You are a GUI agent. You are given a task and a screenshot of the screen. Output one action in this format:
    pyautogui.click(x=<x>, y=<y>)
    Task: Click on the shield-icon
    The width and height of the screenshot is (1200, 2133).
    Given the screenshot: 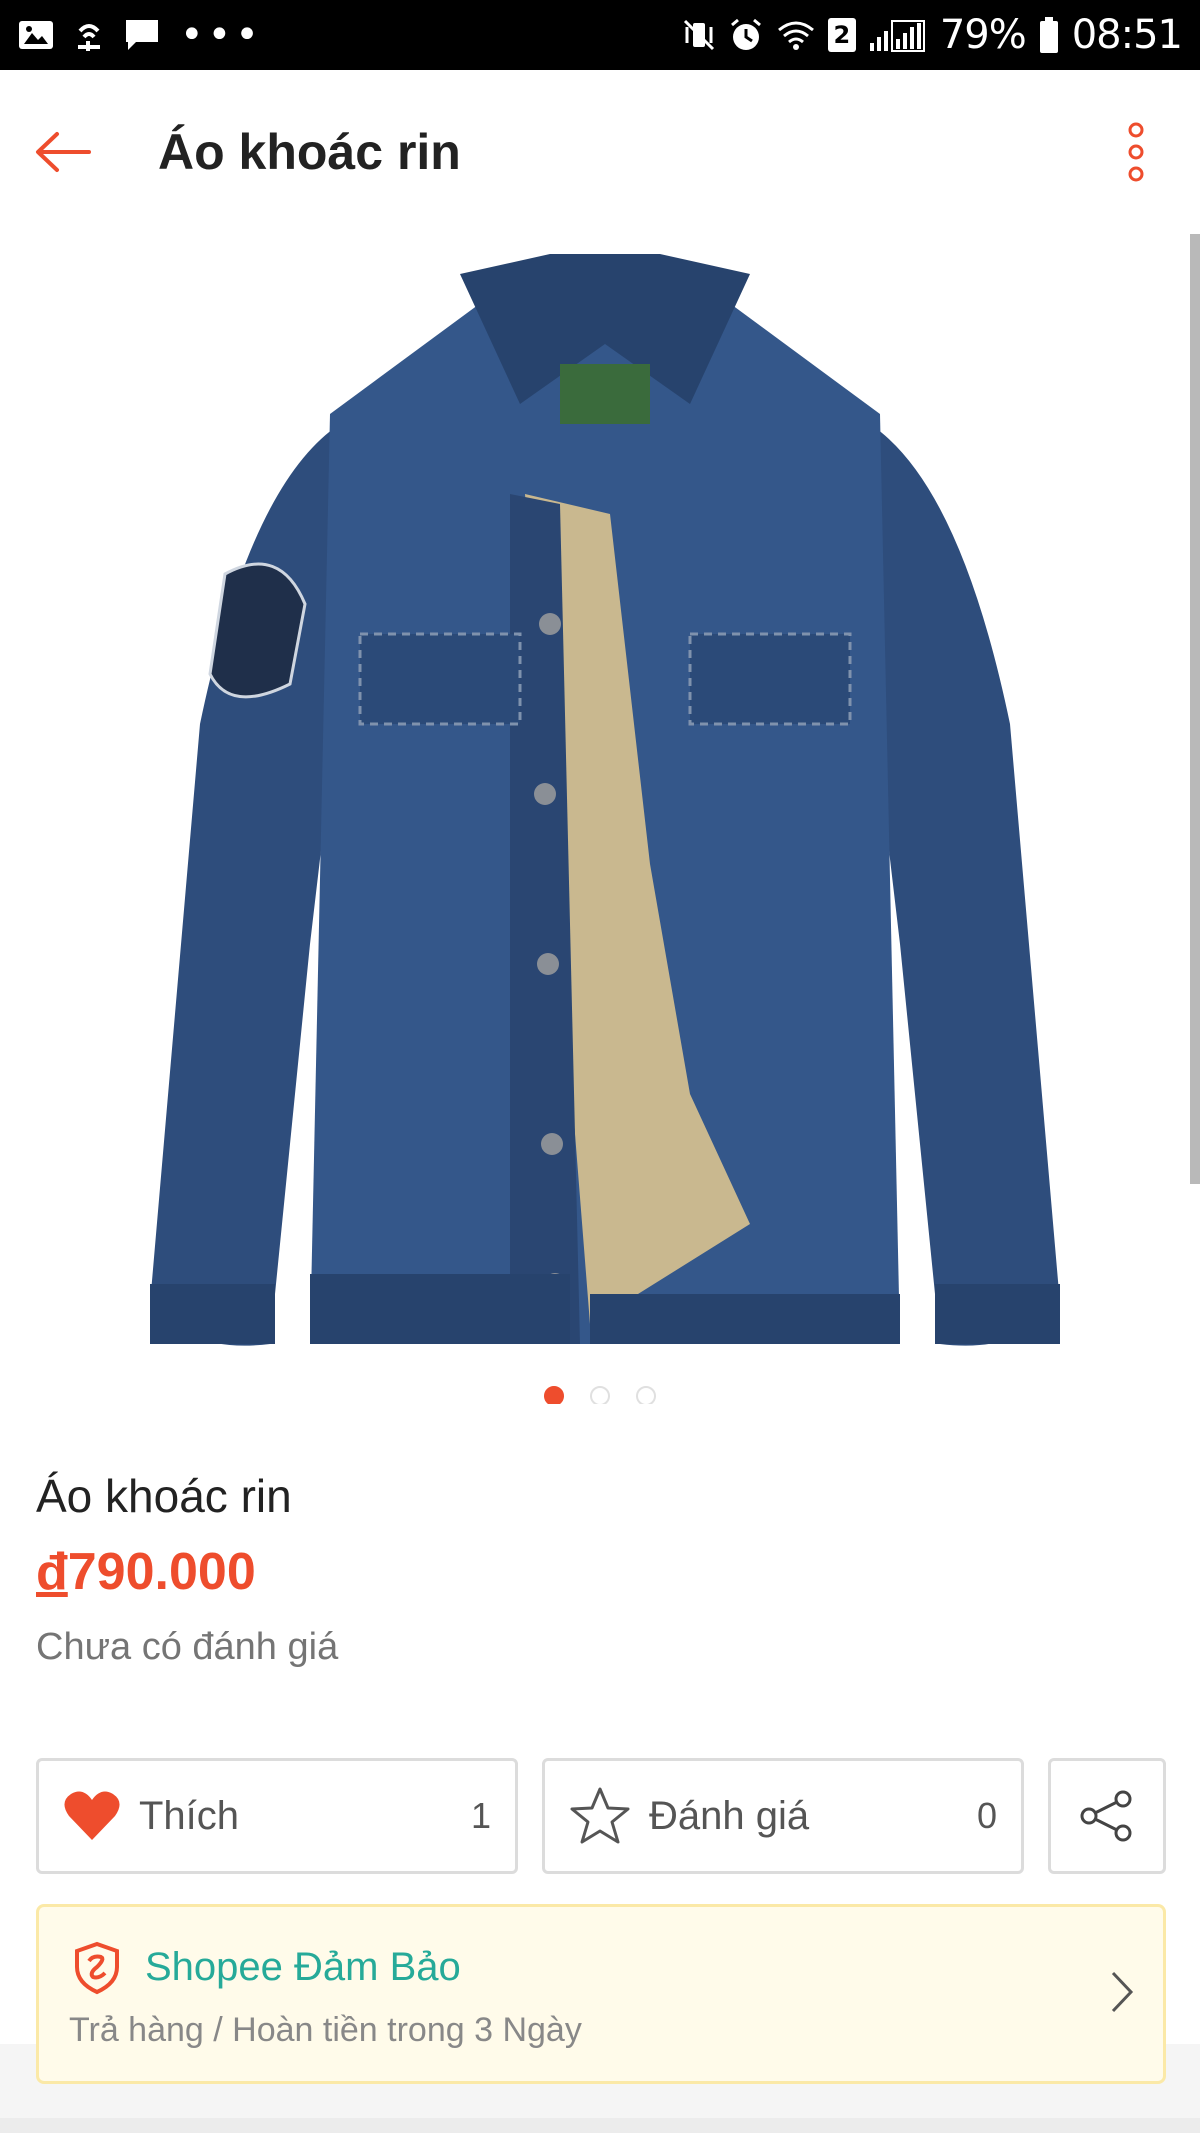 What is the action you would take?
    pyautogui.click(x=97, y=1968)
    